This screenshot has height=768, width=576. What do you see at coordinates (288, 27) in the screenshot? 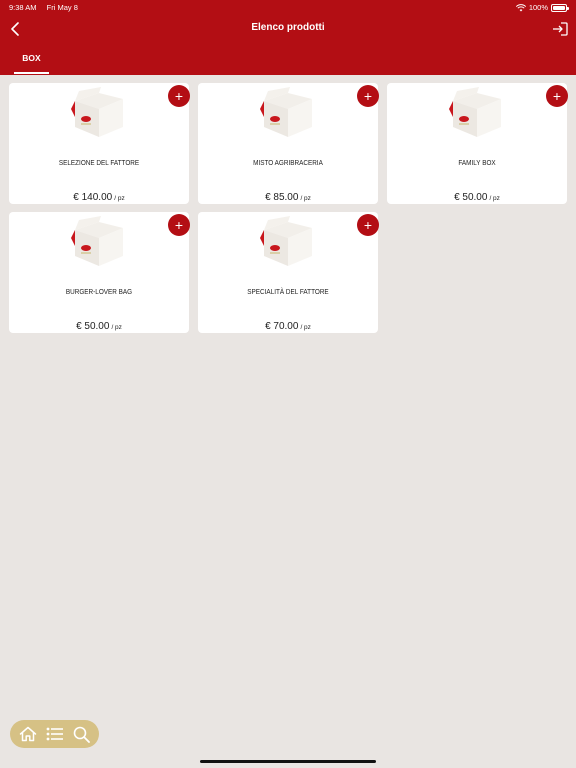
I see `page-title: Elenco prodotti` at bounding box center [288, 27].